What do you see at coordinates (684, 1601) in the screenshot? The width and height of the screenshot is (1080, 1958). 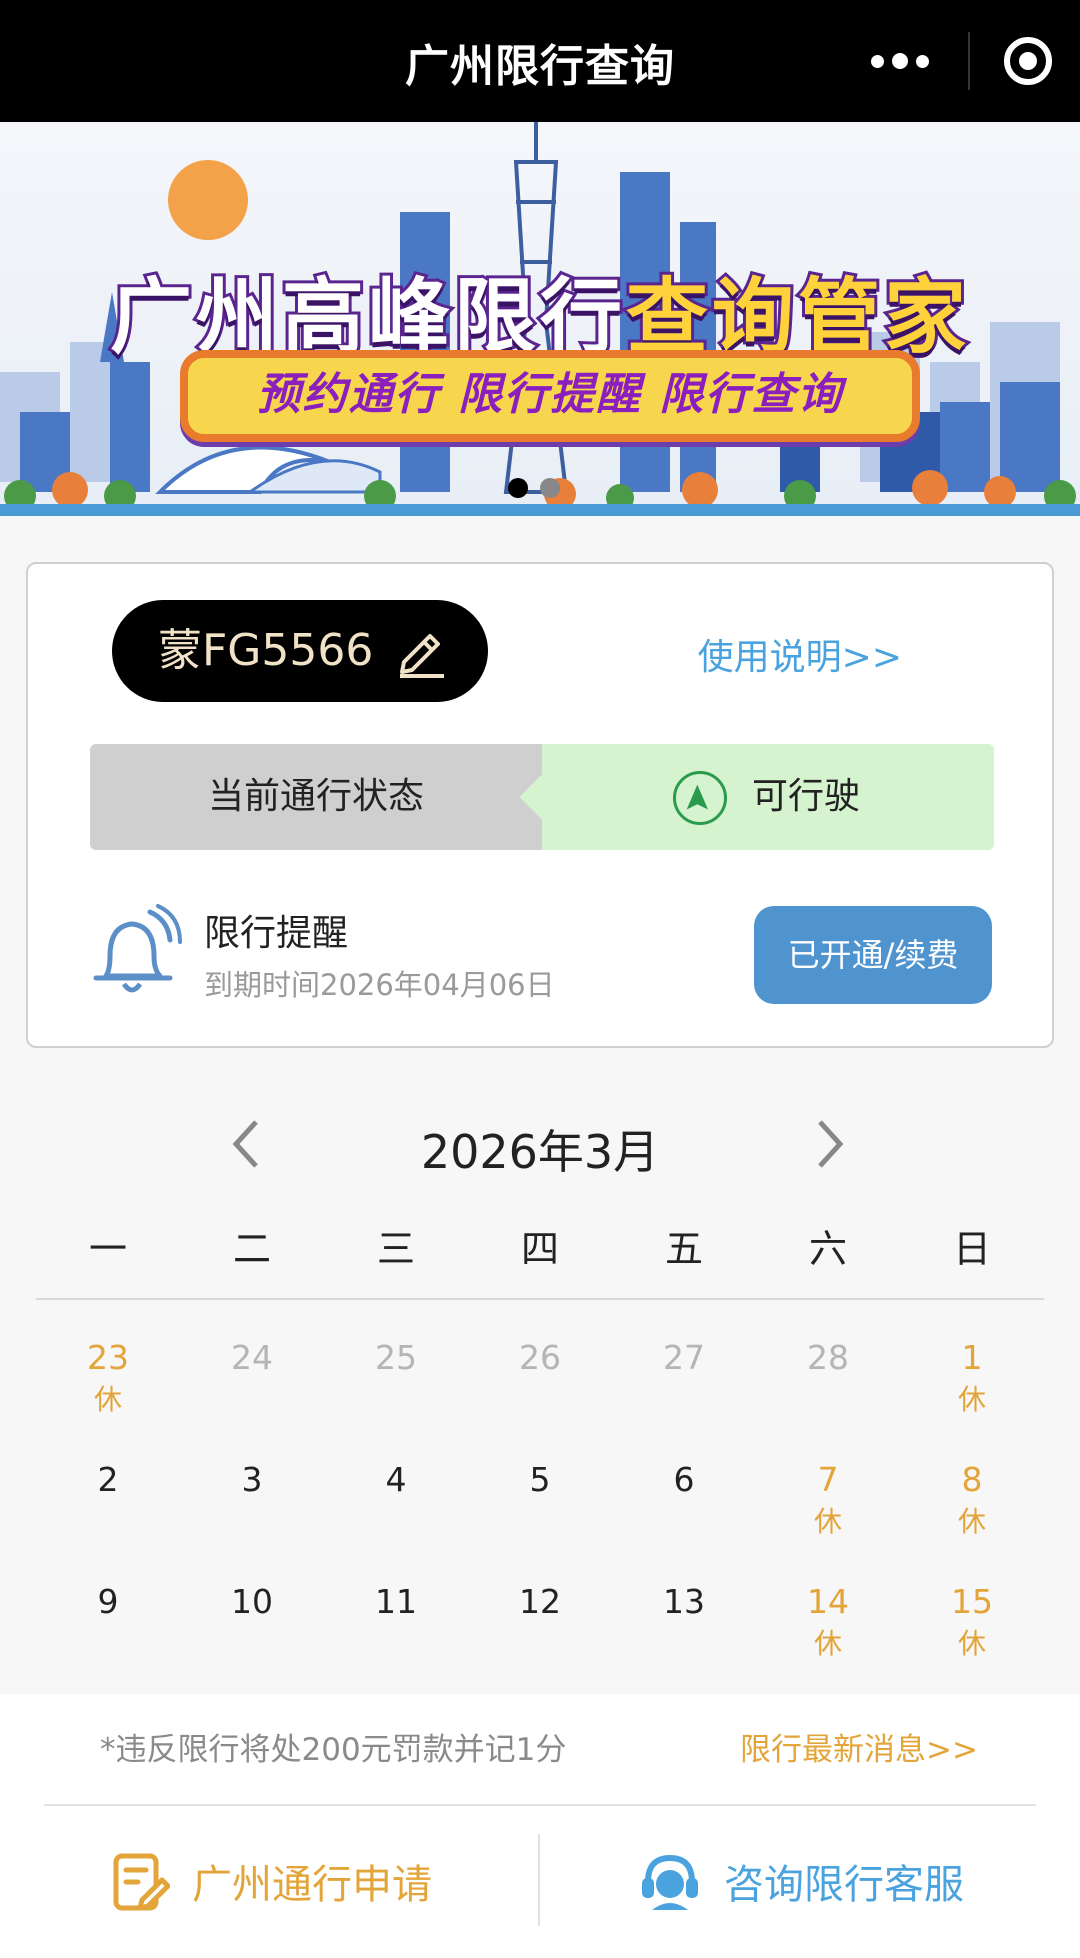 I see `day-number: 13` at bounding box center [684, 1601].